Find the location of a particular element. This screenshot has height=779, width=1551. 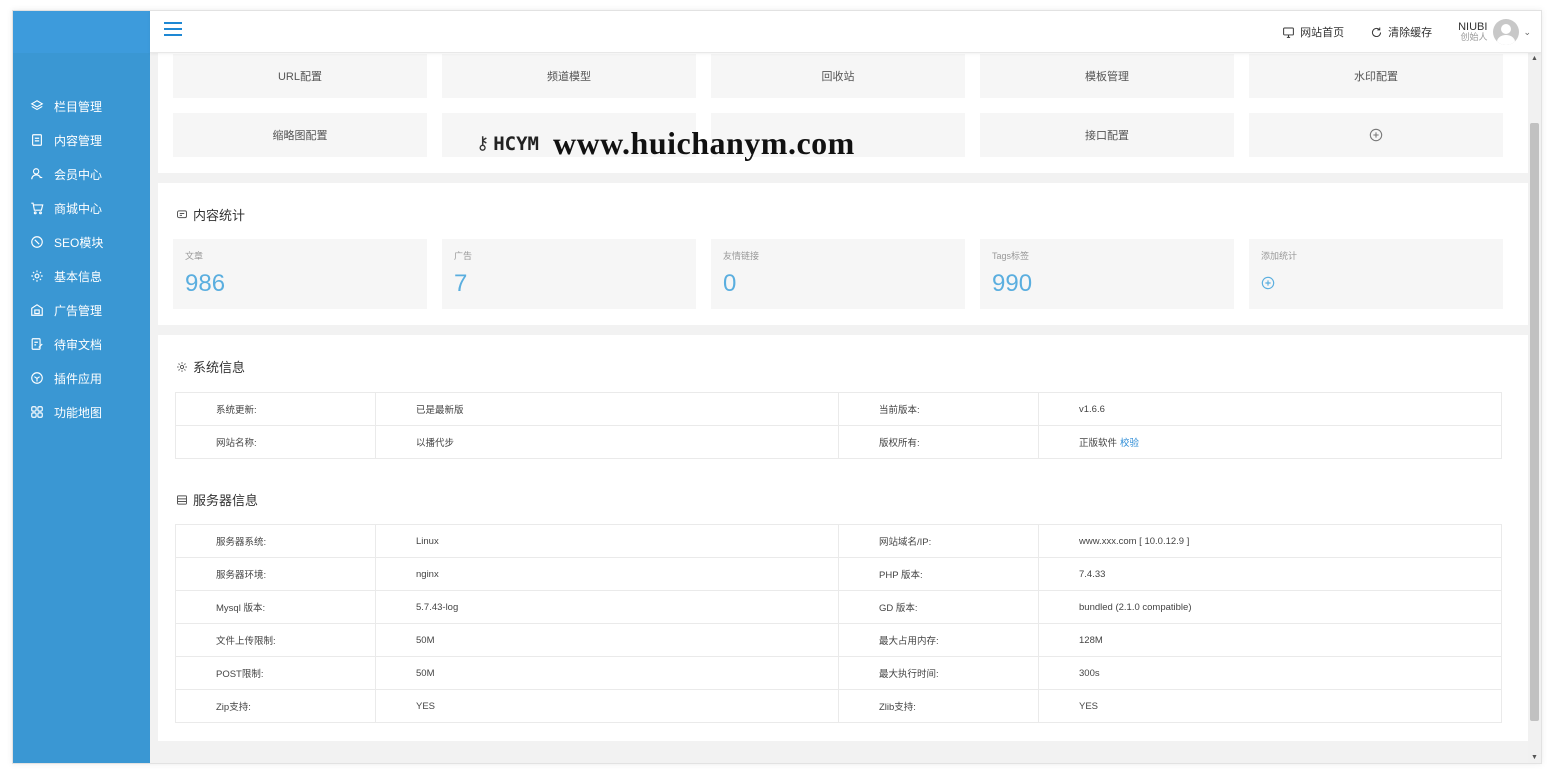

sidebar-item-label: 基本信息 is located at coordinates (78, 276).